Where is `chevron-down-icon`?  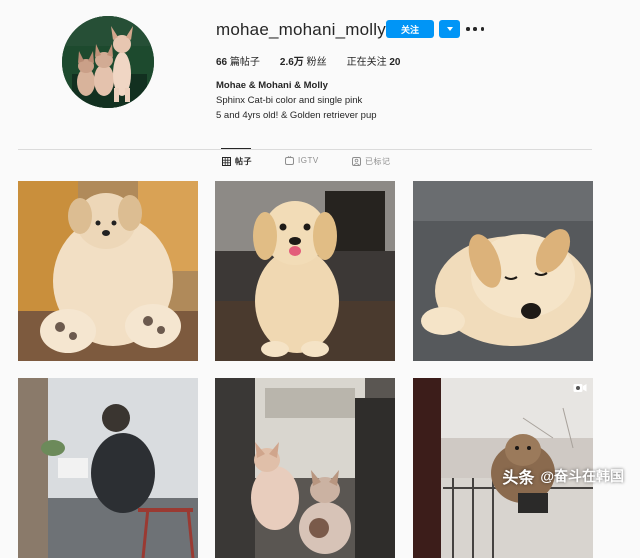
chevron-down-icon is located at coordinates (449, 29).